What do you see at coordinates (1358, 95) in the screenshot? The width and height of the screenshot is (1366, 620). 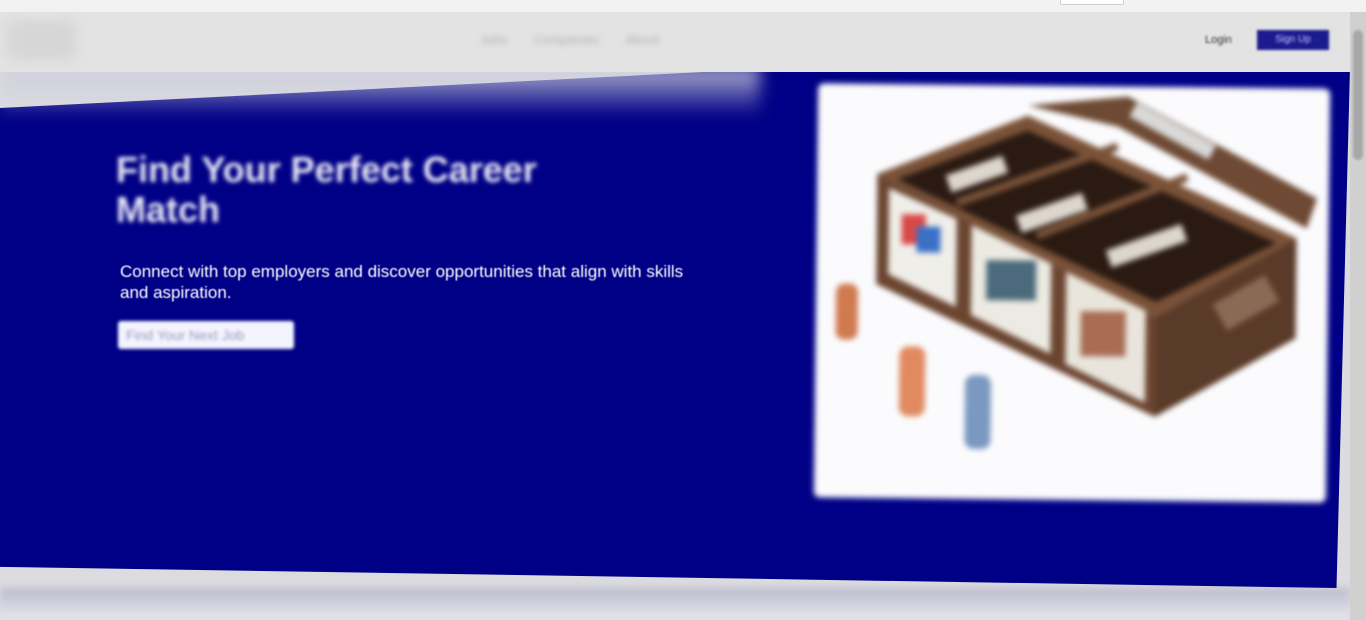 I see `scrollbar-thumb` at bounding box center [1358, 95].